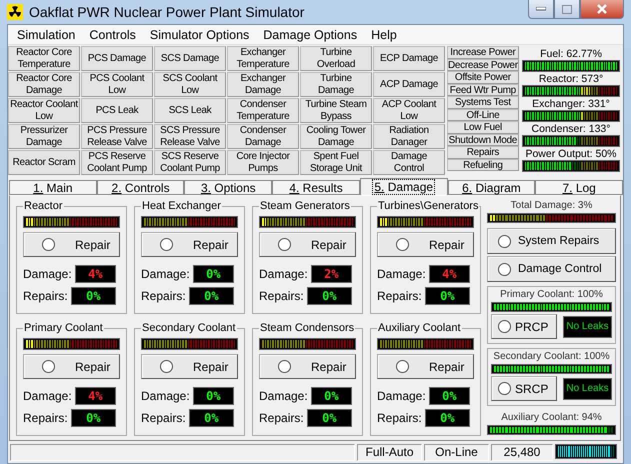 This screenshot has width=631, height=464. Describe the element at coordinates (112, 35) in the screenshot. I see `menu-item: Controls` at that location.